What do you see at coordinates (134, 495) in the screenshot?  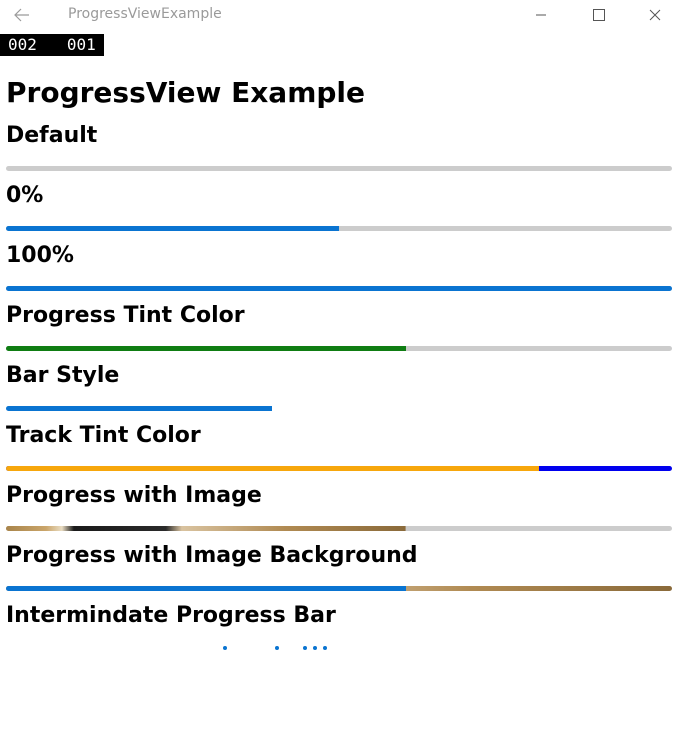 I see `label-progress-with-image: Progress with Image` at bounding box center [134, 495].